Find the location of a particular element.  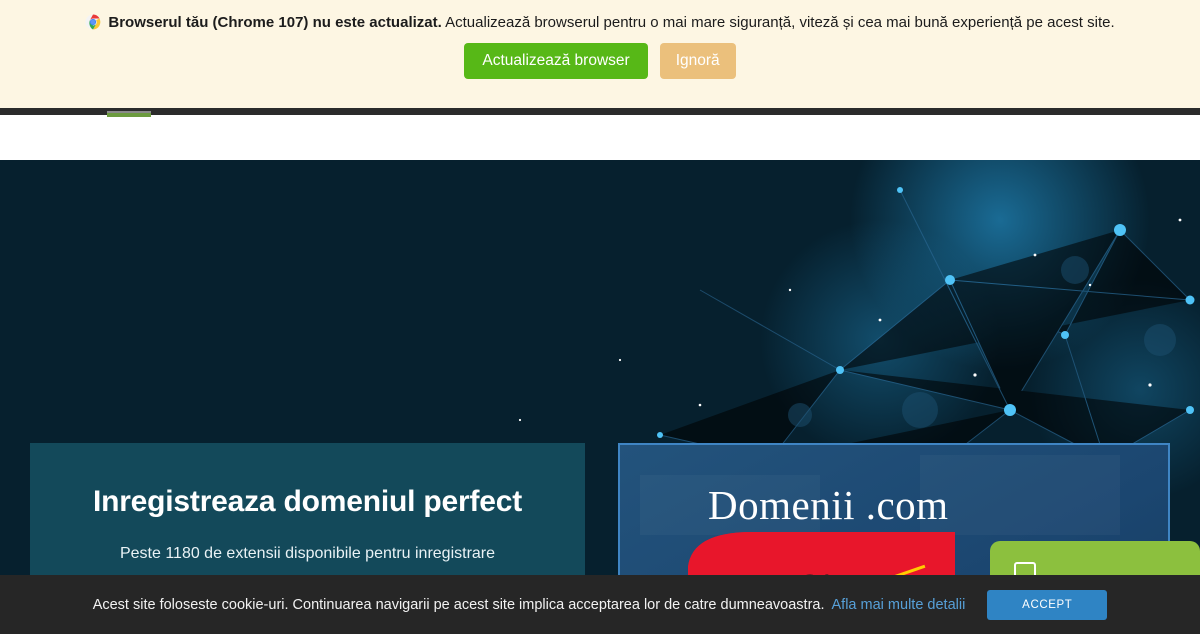

update-banner-actions: Actualizează browser Ignoră is located at coordinates (600, 61).